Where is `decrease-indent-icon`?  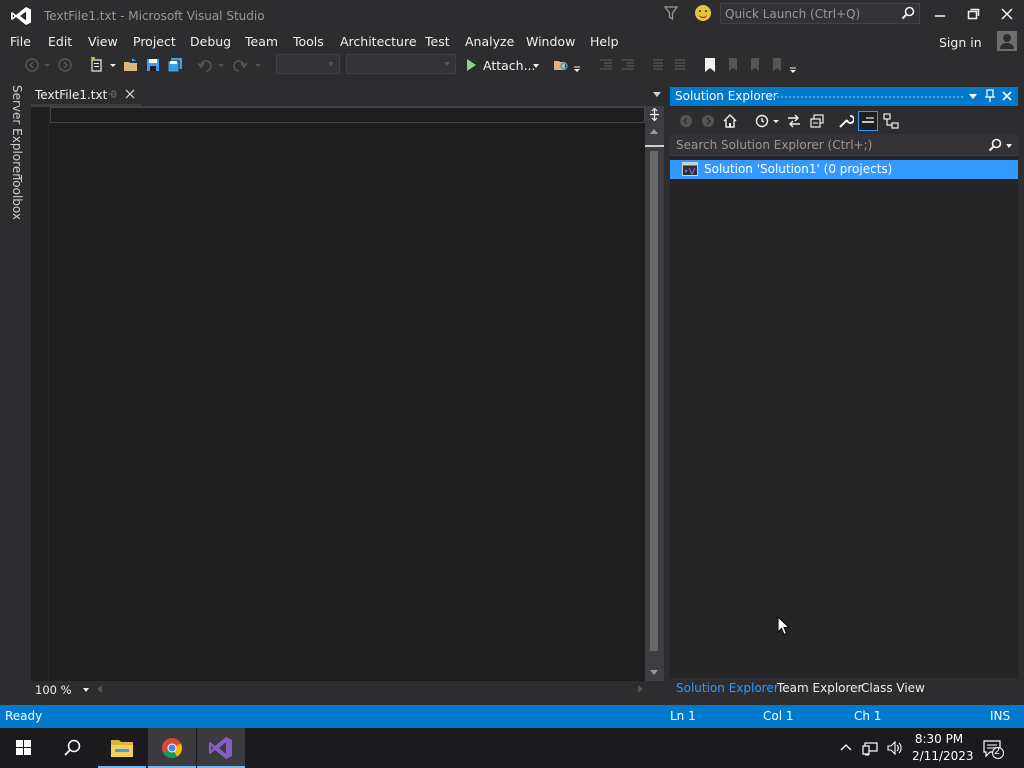
decrease-indent-icon is located at coordinates (606, 65).